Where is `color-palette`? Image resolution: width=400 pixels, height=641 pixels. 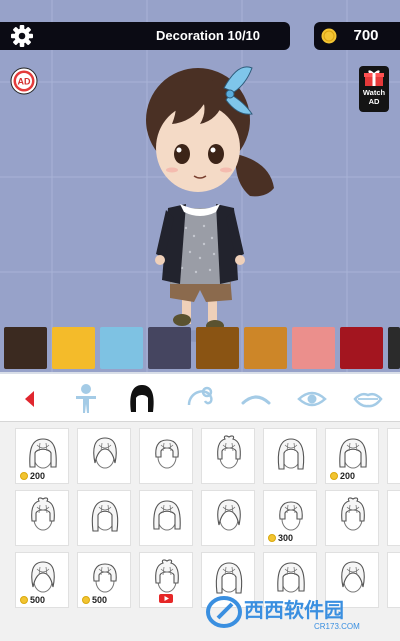
color-palette is located at coordinates (200, 349).